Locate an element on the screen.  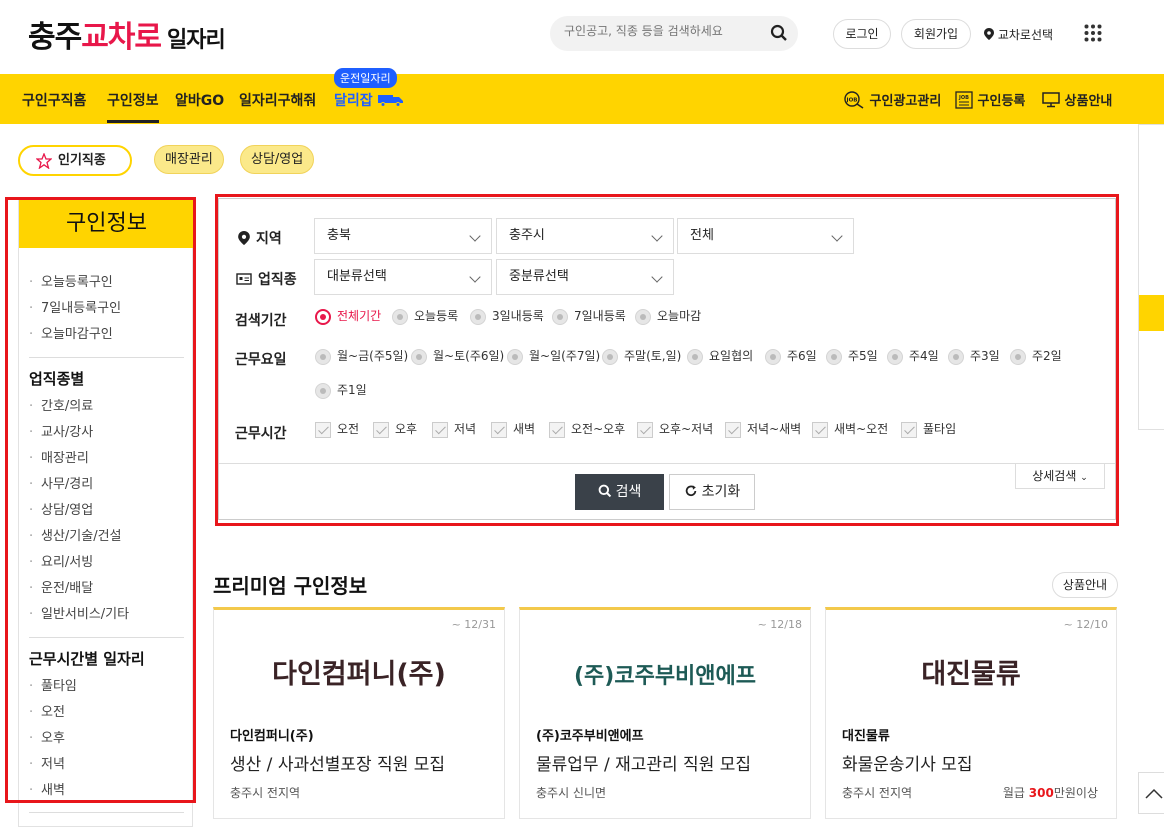
logo-part2: 교차로 is located at coordinates (121, 37).